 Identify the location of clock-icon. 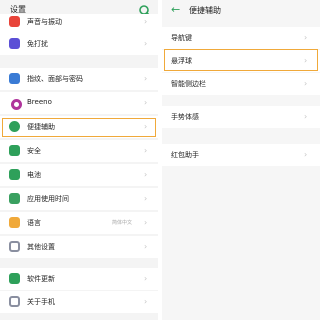
(14, 198).